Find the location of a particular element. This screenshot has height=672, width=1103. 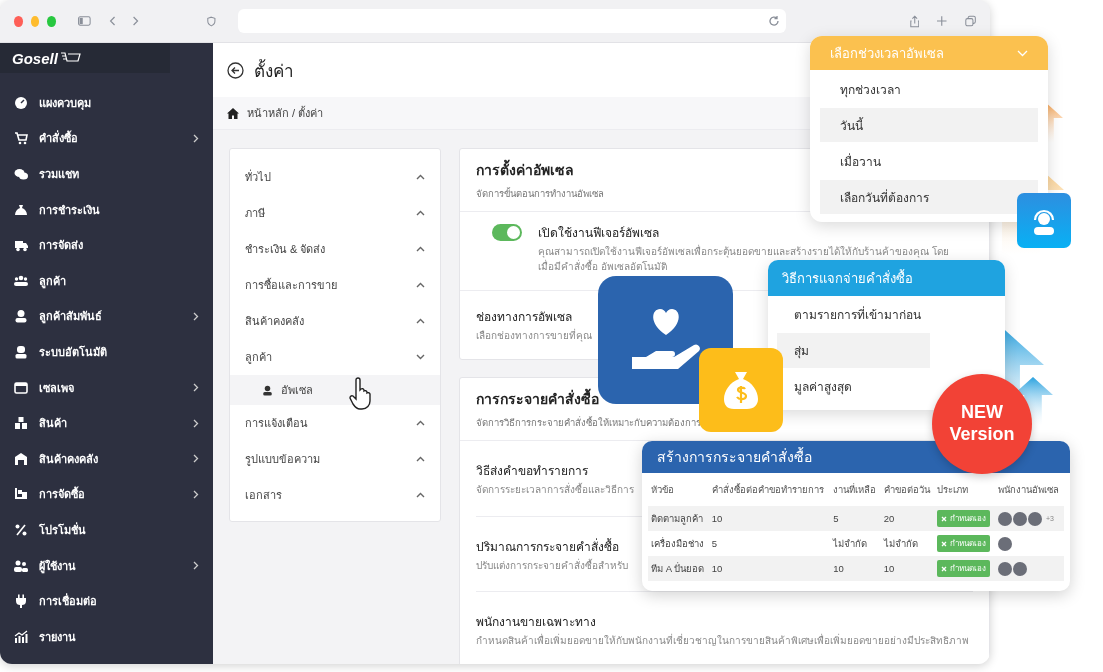

hand-cursor-icon is located at coordinates (361, 394).